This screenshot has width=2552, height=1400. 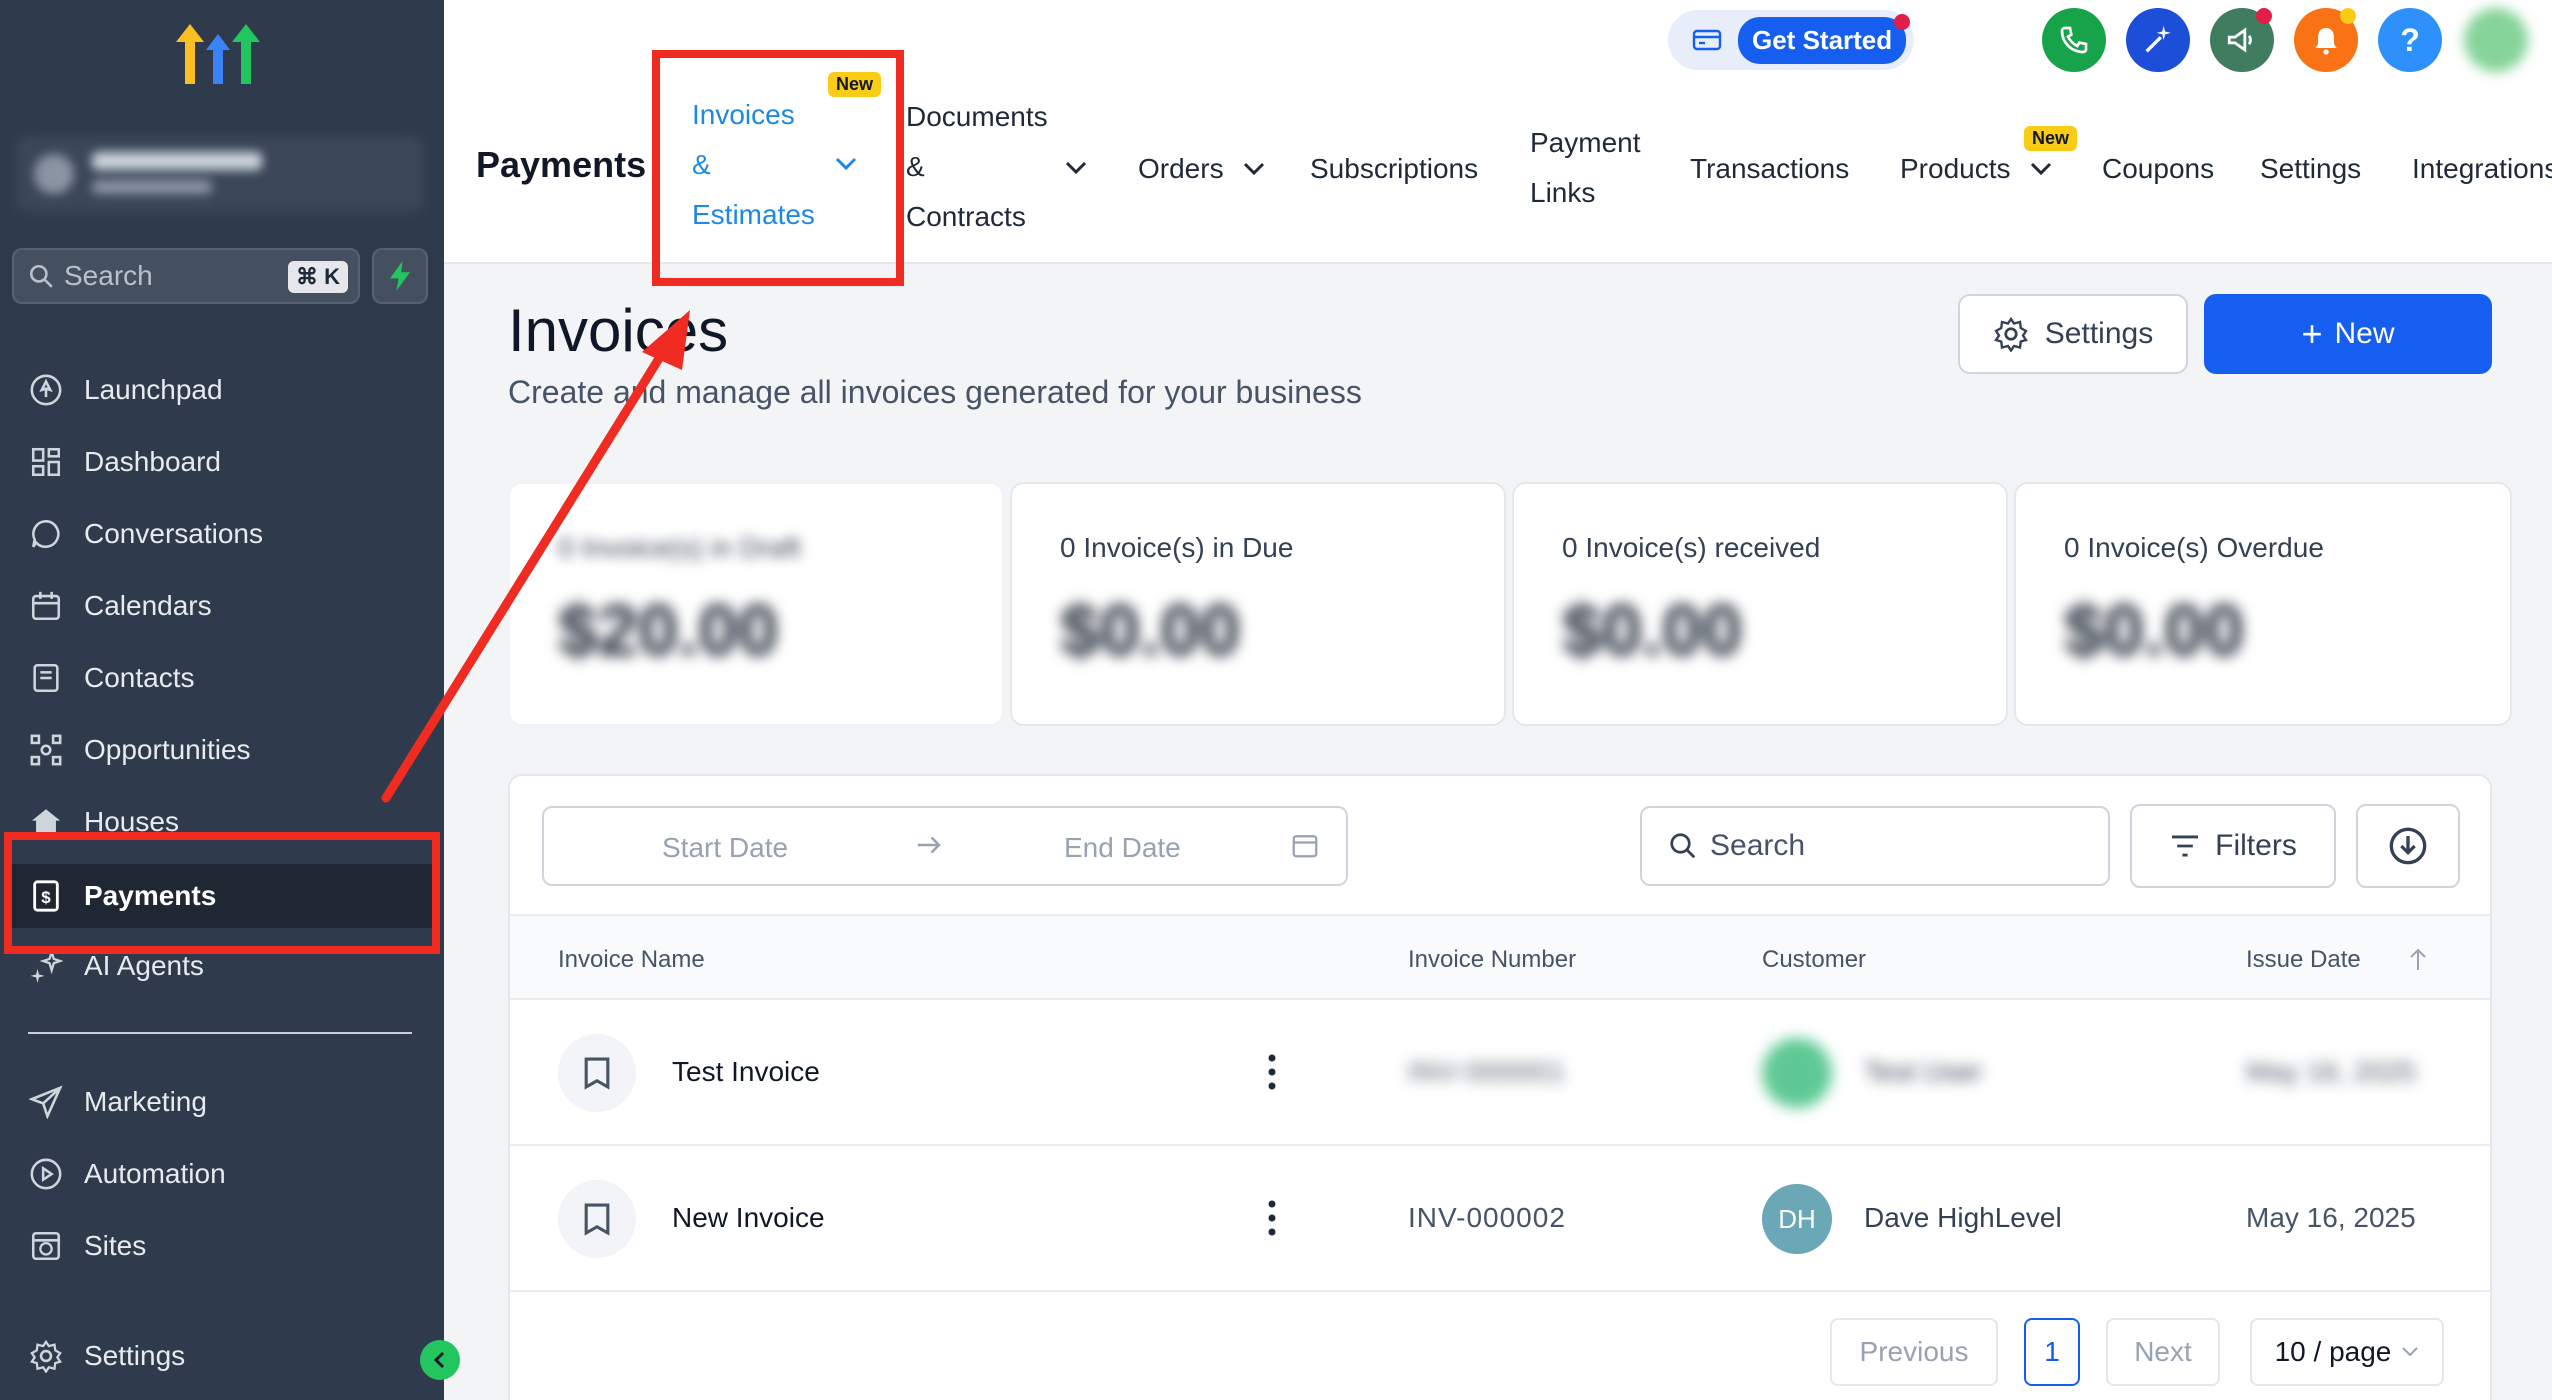 I want to click on sidebar-item-label: Payments, so click(x=150, y=895).